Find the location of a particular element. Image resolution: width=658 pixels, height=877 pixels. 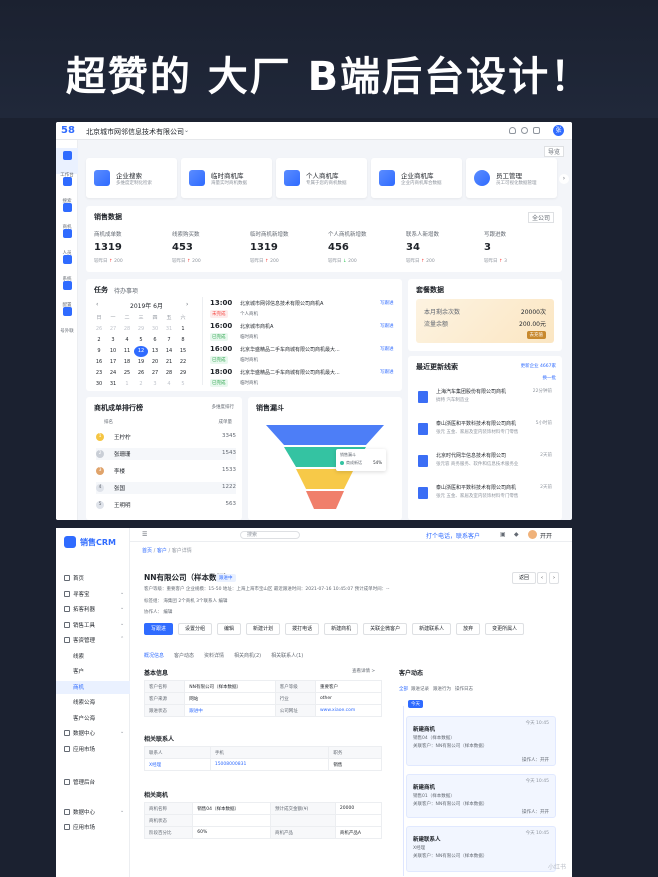

calendar-day: 31 is located at coordinates (169, 329).